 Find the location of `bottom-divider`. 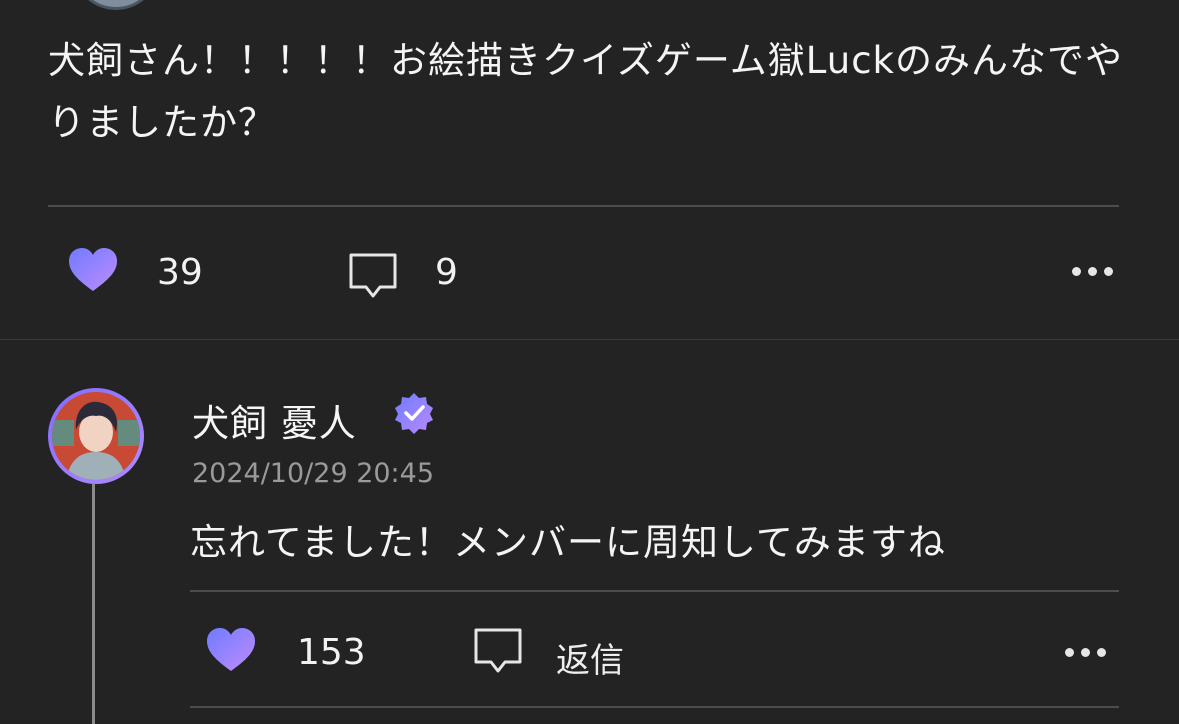

bottom-divider is located at coordinates (654, 707).